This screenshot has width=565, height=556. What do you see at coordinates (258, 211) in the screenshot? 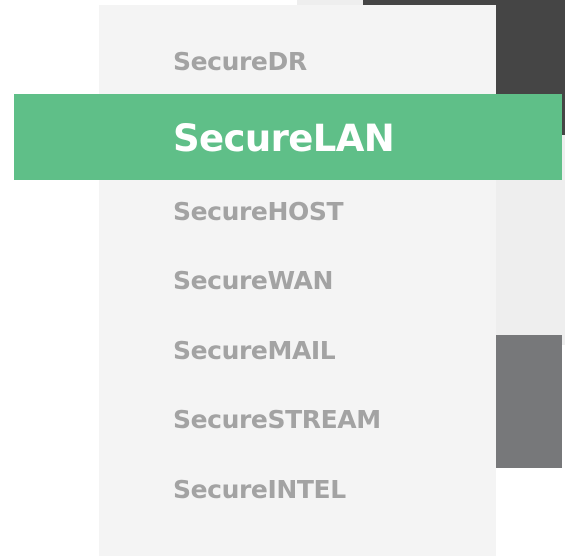
I see `menu-item-securehost: SecureHOST` at bounding box center [258, 211].